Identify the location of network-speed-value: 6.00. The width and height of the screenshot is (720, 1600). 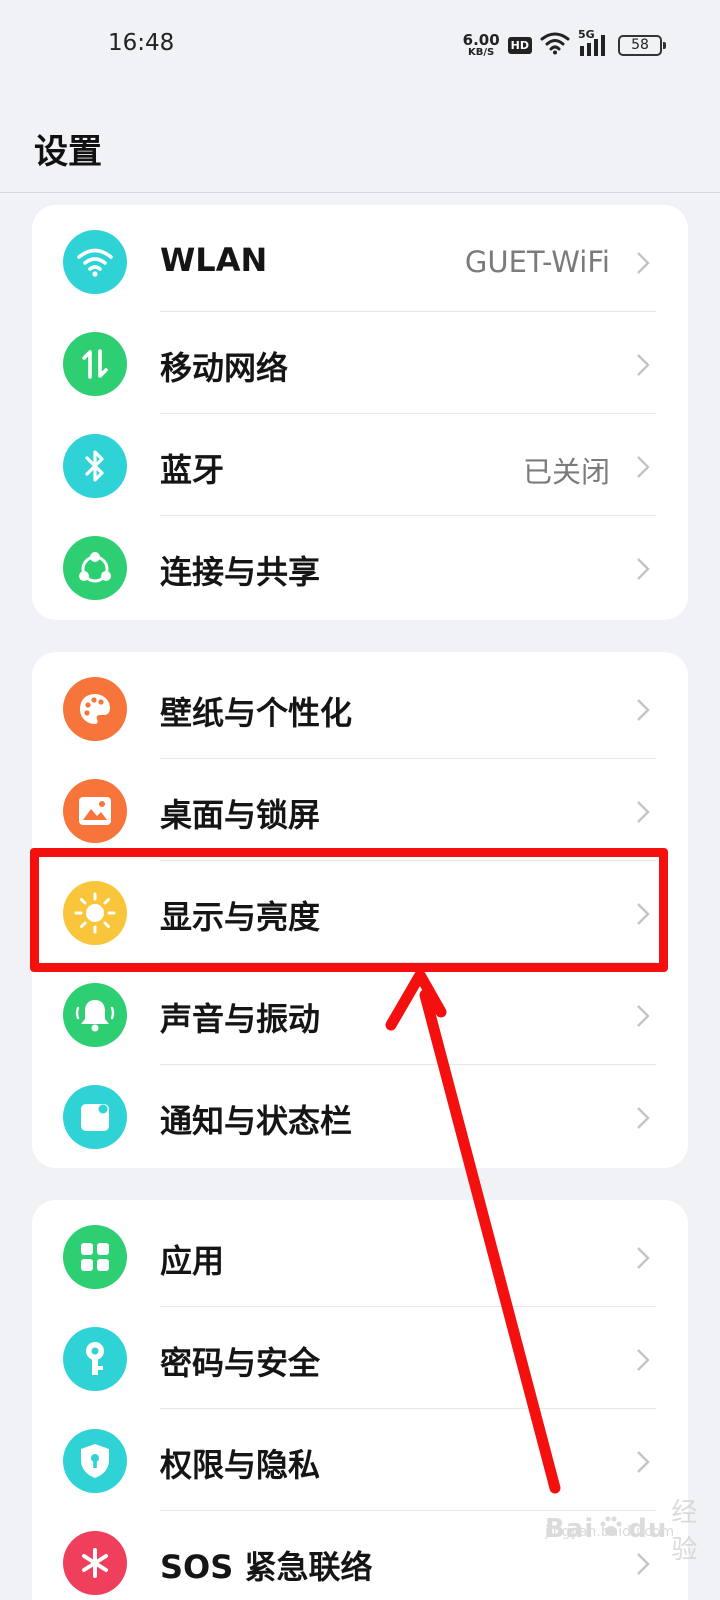
(481, 39).